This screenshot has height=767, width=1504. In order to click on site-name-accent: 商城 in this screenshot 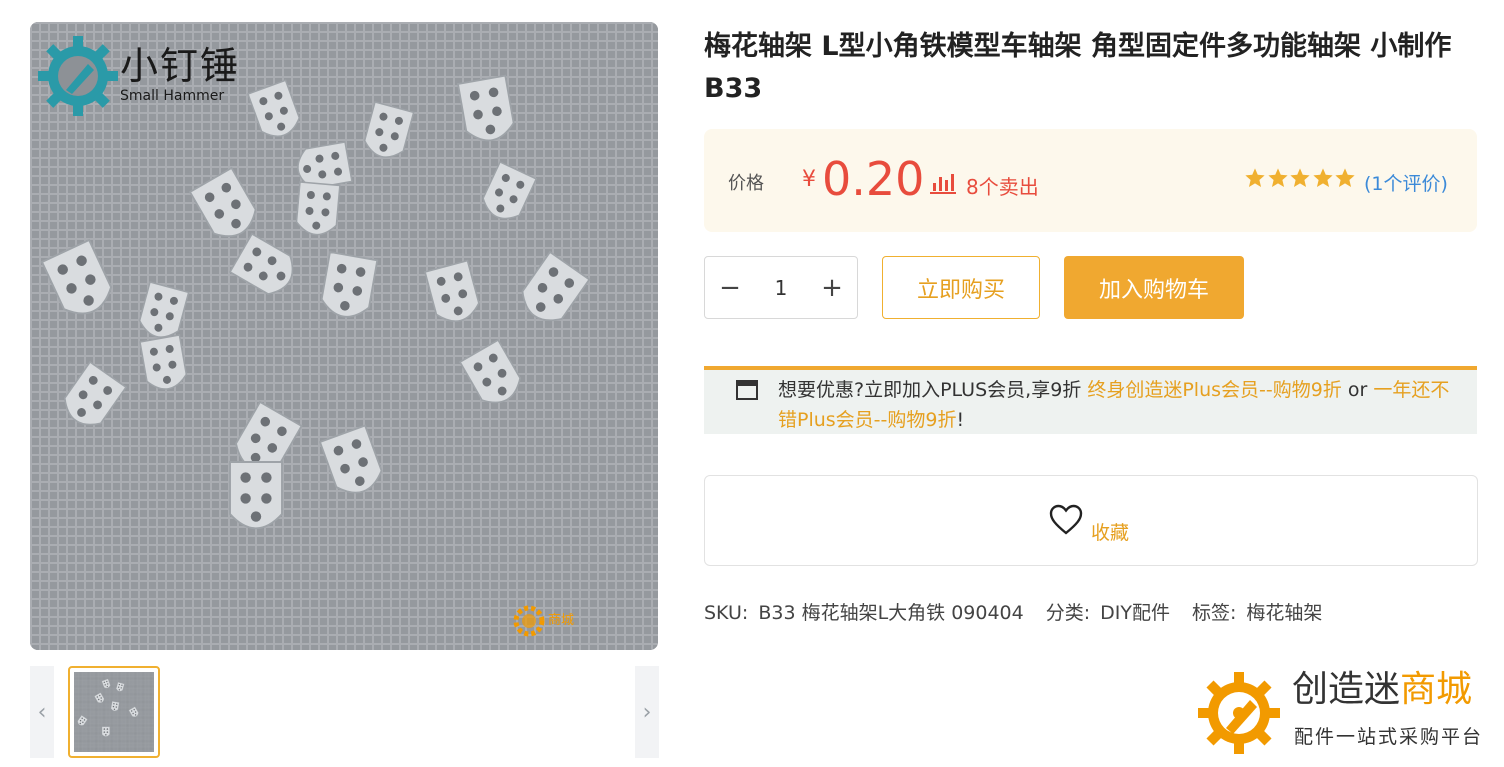, I will do `click(1436, 689)`.